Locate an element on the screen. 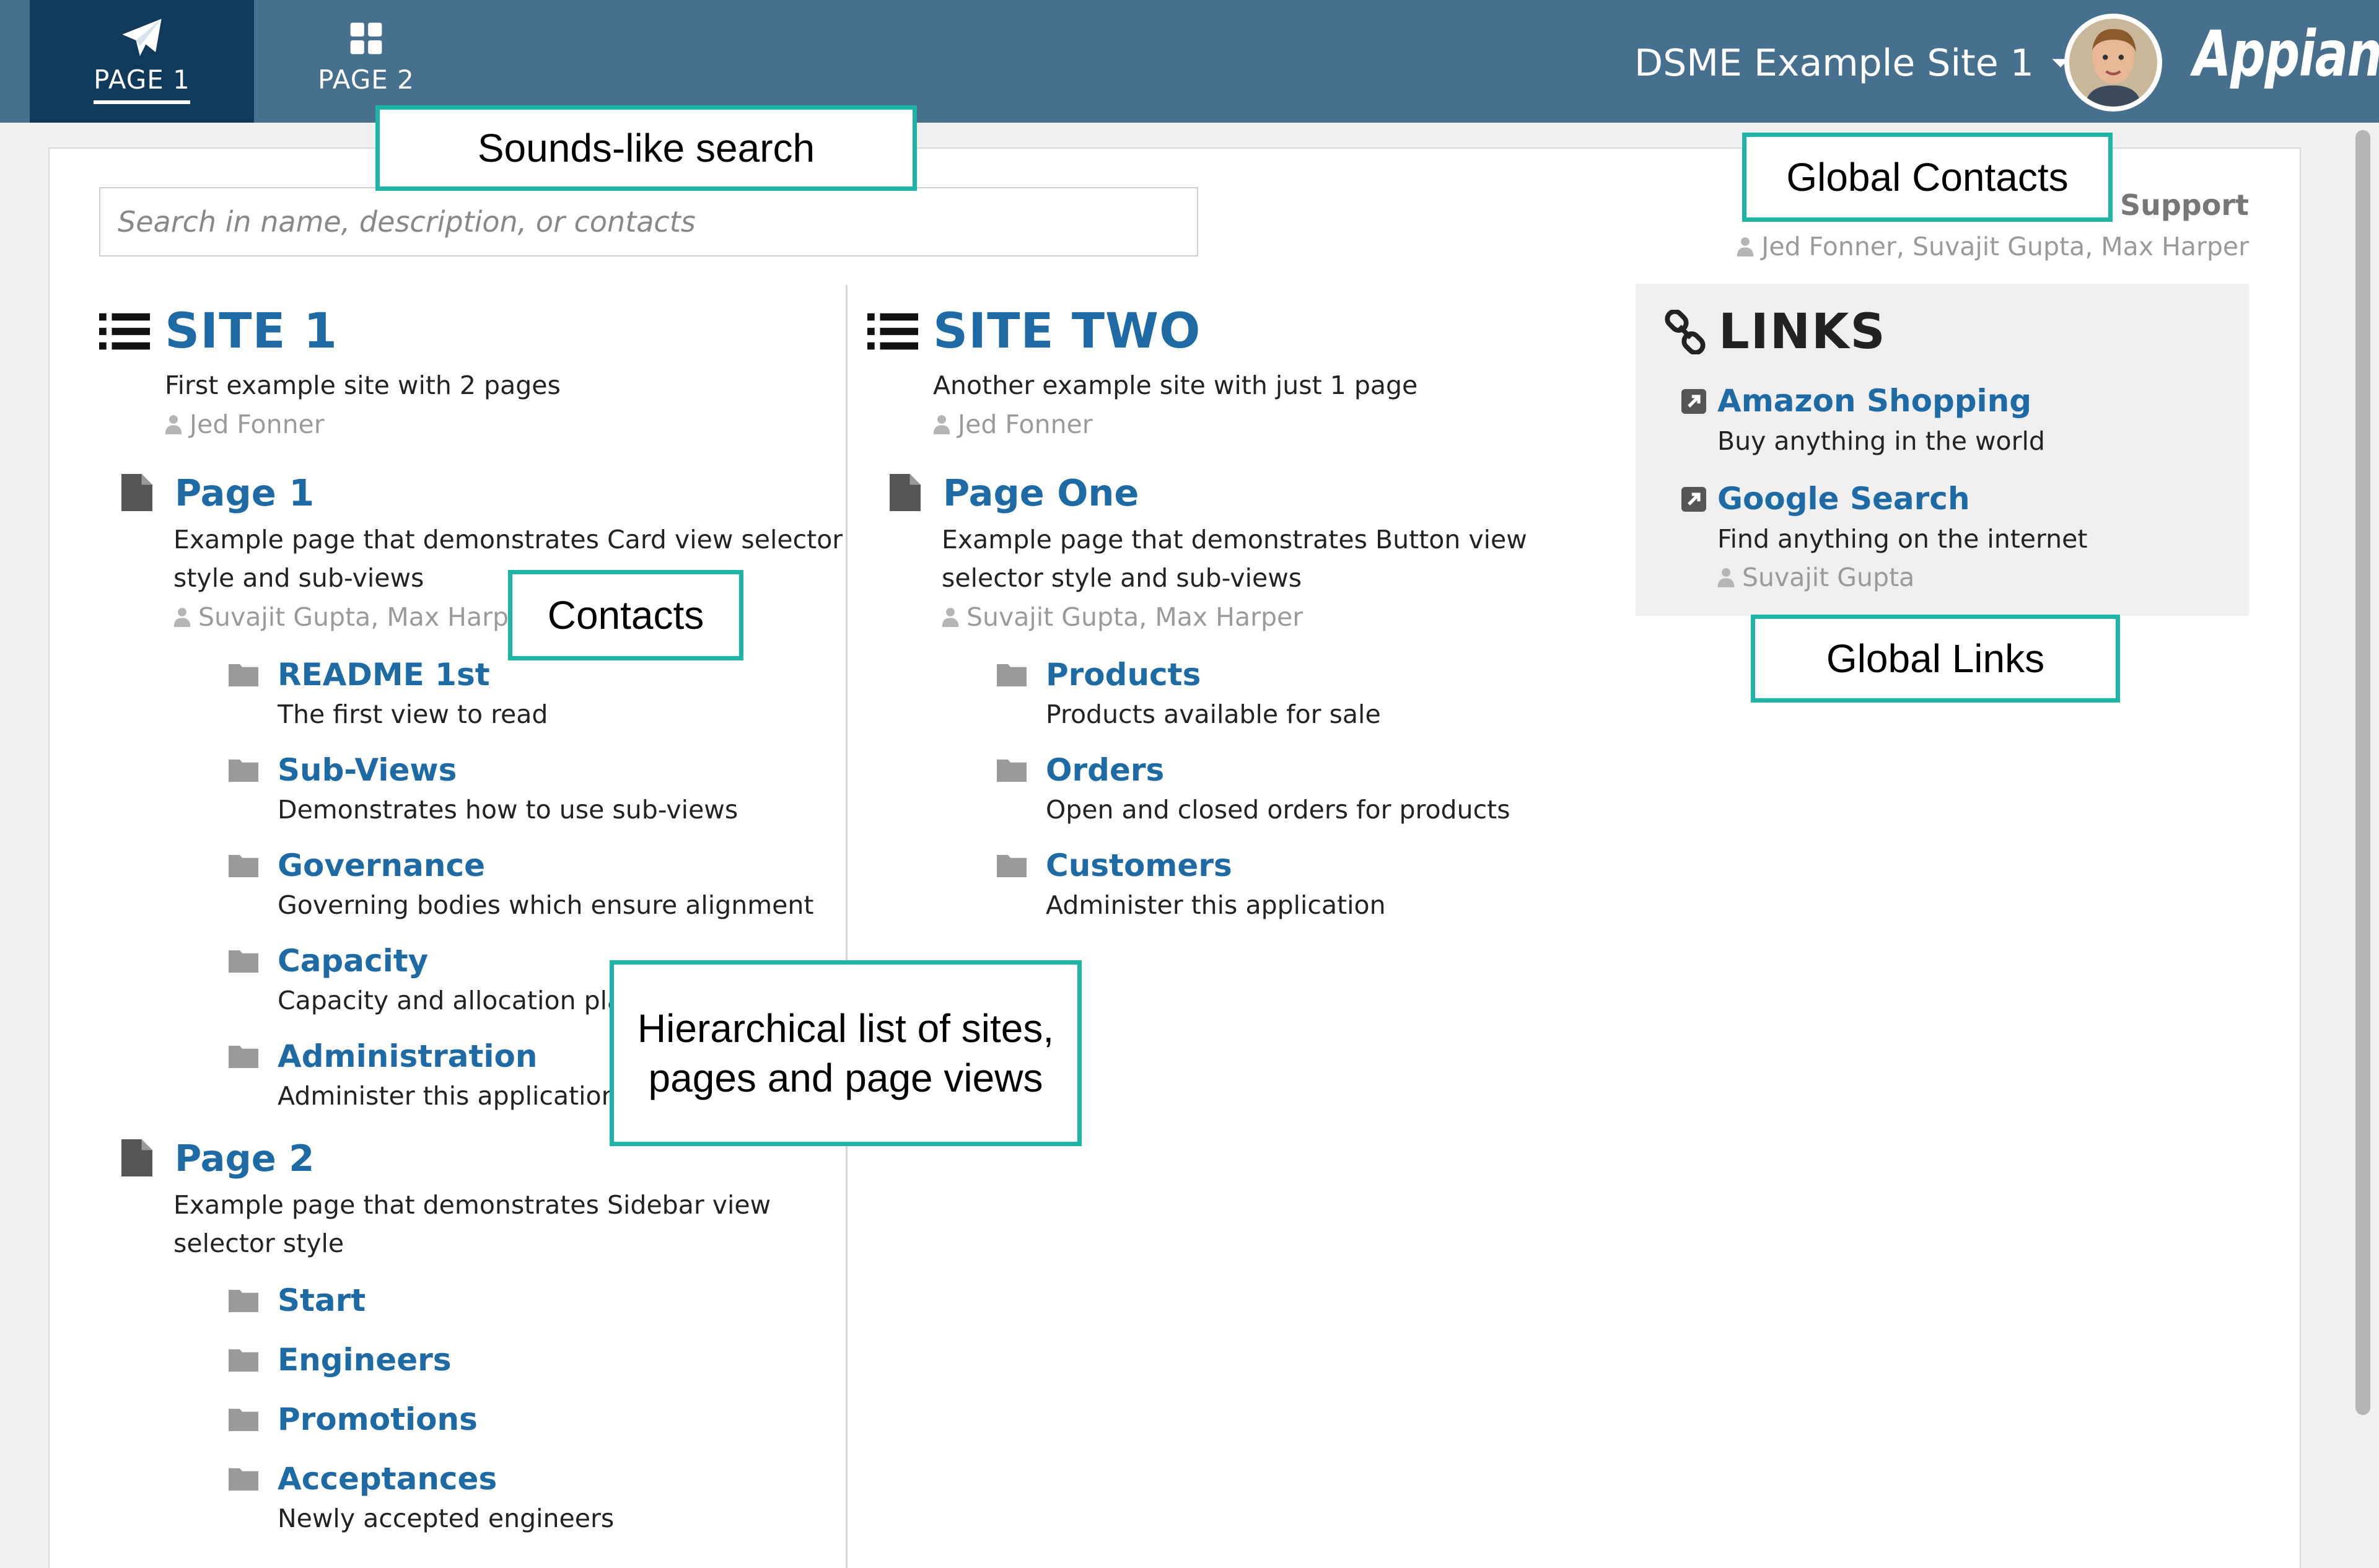 Image resolution: width=2379 pixels, height=1568 pixels. column-divider is located at coordinates (847, 927).